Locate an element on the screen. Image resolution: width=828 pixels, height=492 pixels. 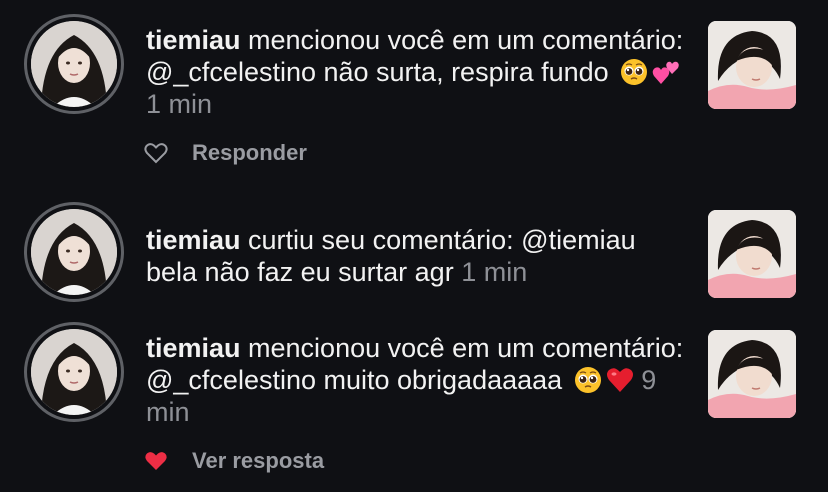
view-reply-button: Ver resposta is located at coordinates (258, 461).